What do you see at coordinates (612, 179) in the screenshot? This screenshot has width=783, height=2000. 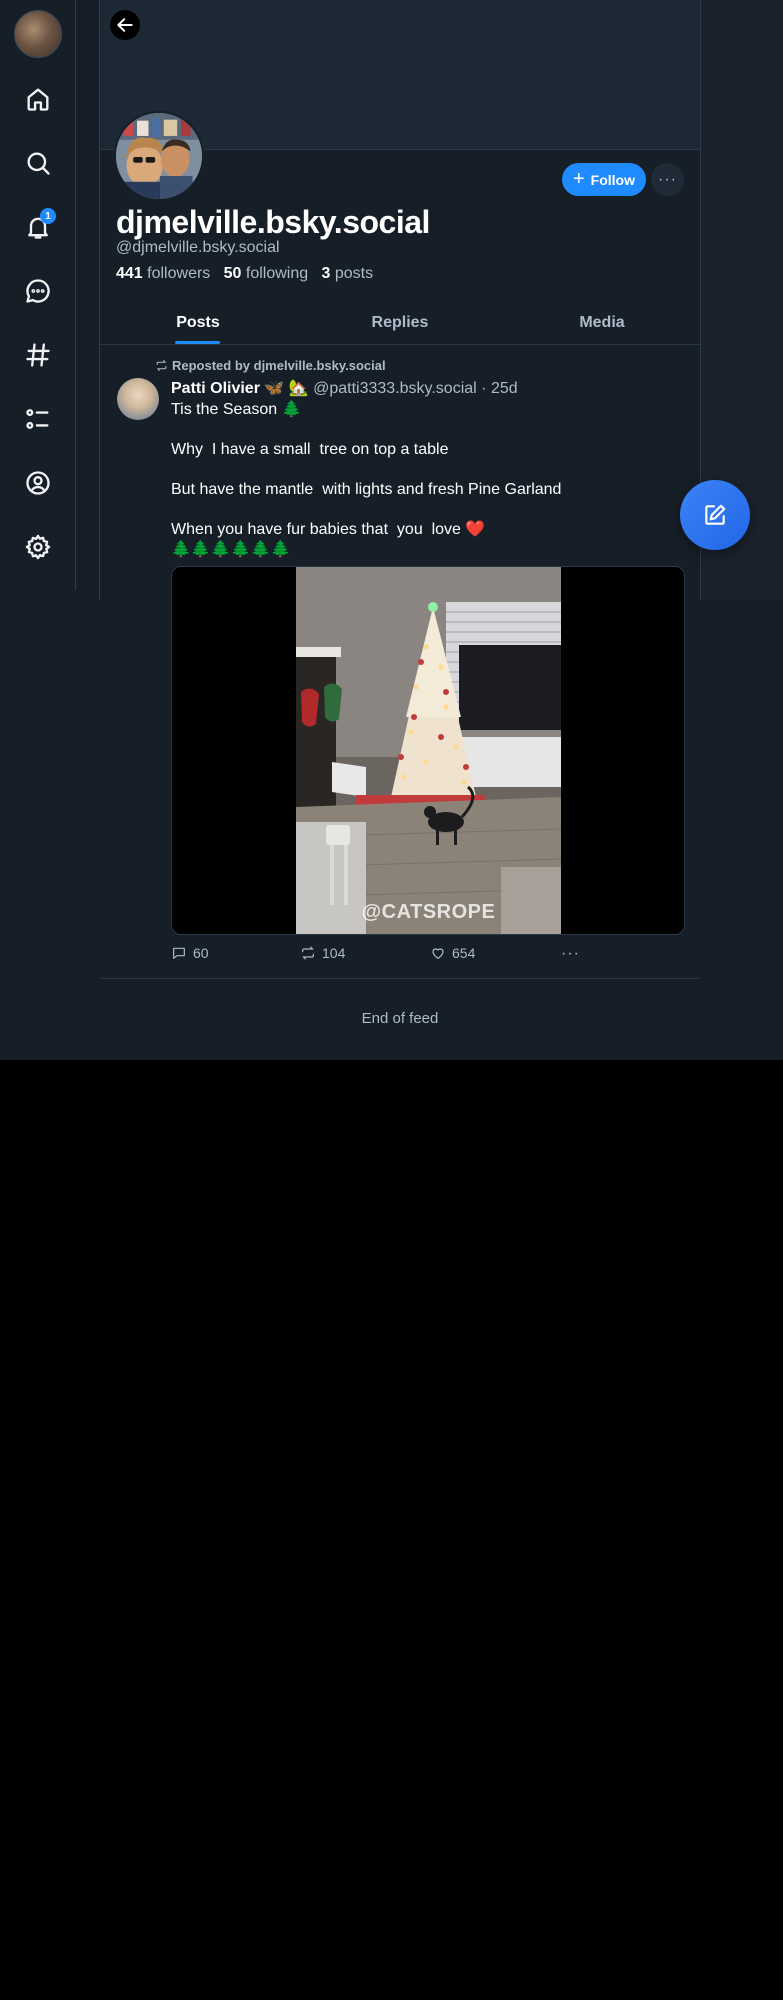 I see `follow-button-label: Follow` at bounding box center [612, 179].